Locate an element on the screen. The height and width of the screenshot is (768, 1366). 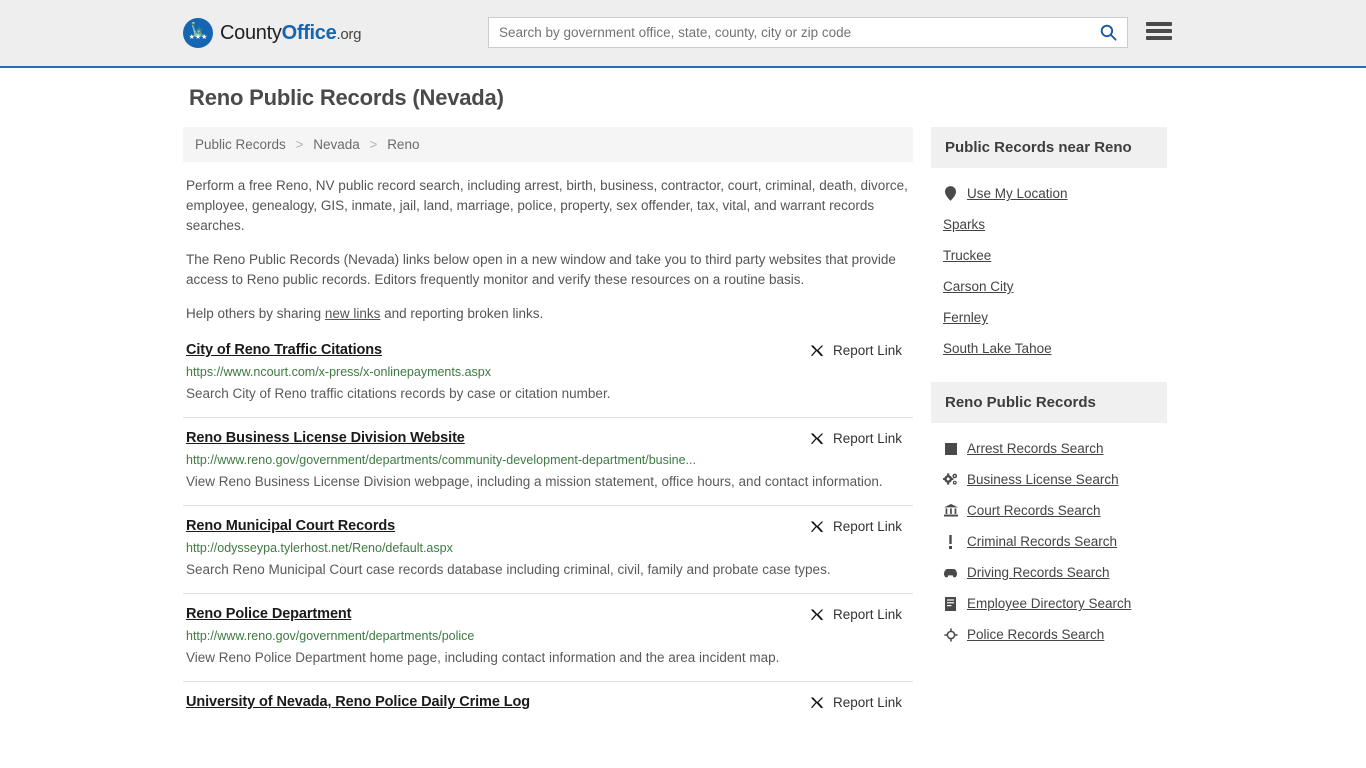
header-inner: 🗽 ★★★ CountyOffice.org is located at coordinates (683, 33).